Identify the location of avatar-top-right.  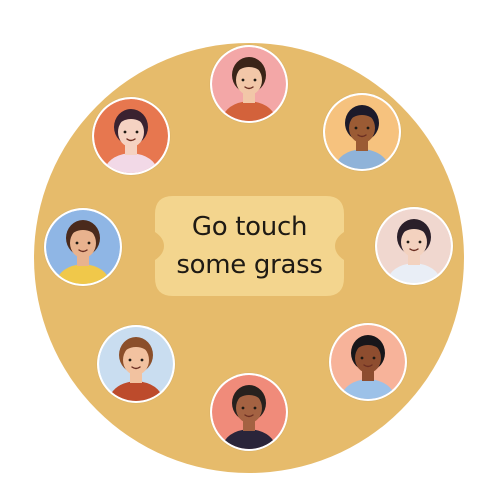
(362, 132).